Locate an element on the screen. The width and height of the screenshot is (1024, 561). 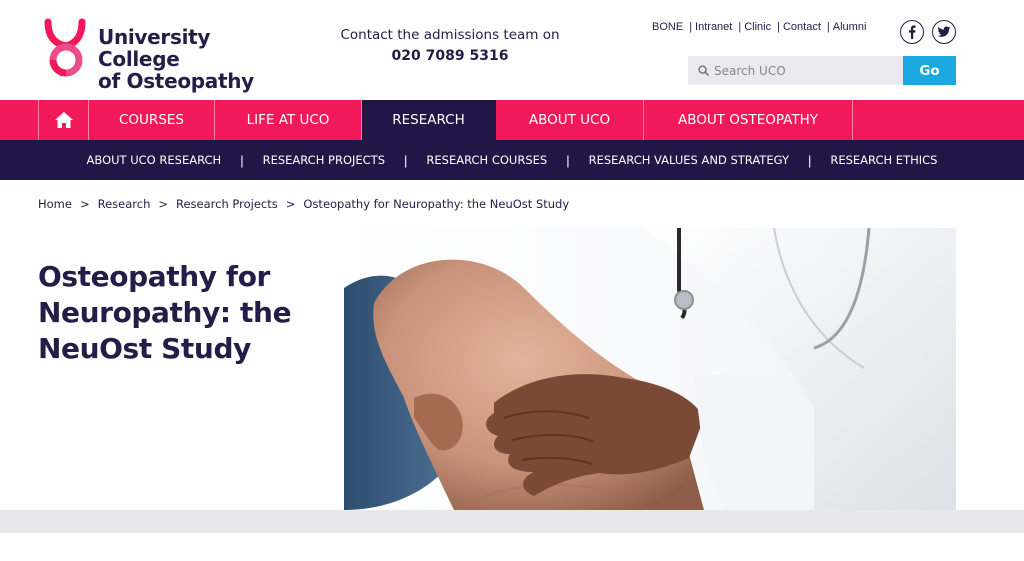
twitter-icon is located at coordinates (944, 31).